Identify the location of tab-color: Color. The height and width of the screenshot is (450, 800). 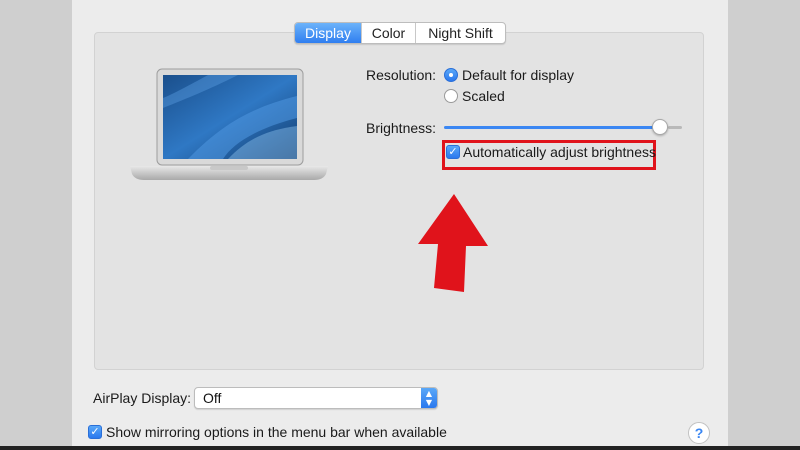
(388, 33).